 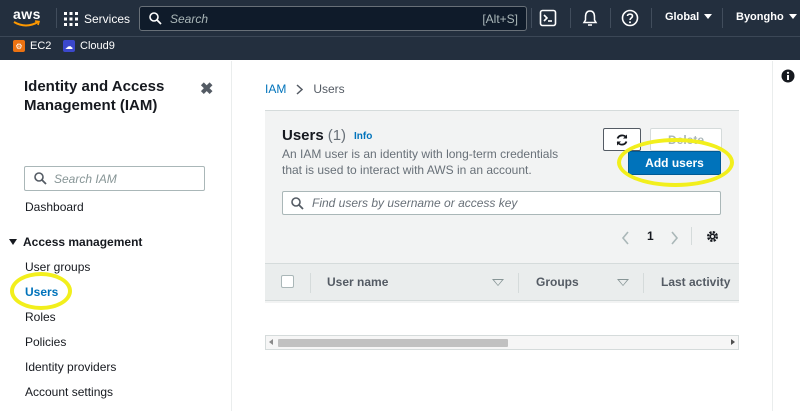 I want to click on help-icon, so click(x=630, y=18).